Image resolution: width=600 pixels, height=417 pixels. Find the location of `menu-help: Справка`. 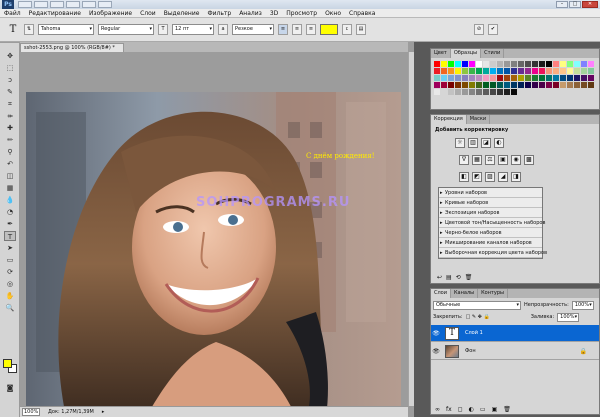

menu-help: Справка is located at coordinates (362, 13).